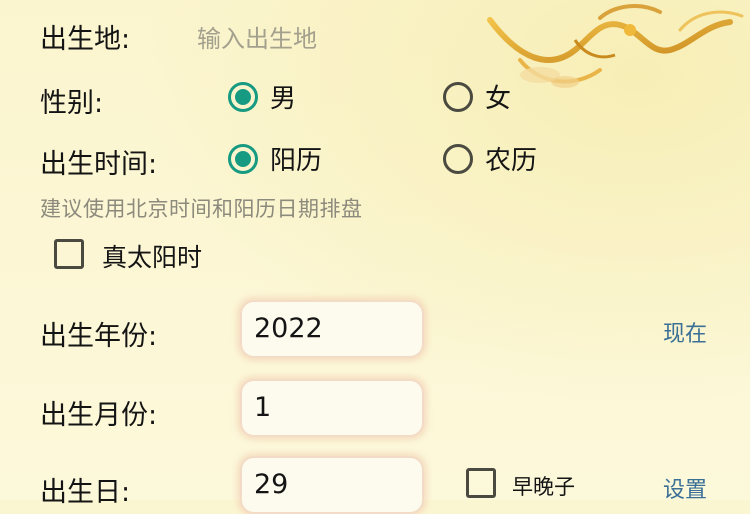  I want to click on birth-day-label: 出生日:, so click(85, 492).